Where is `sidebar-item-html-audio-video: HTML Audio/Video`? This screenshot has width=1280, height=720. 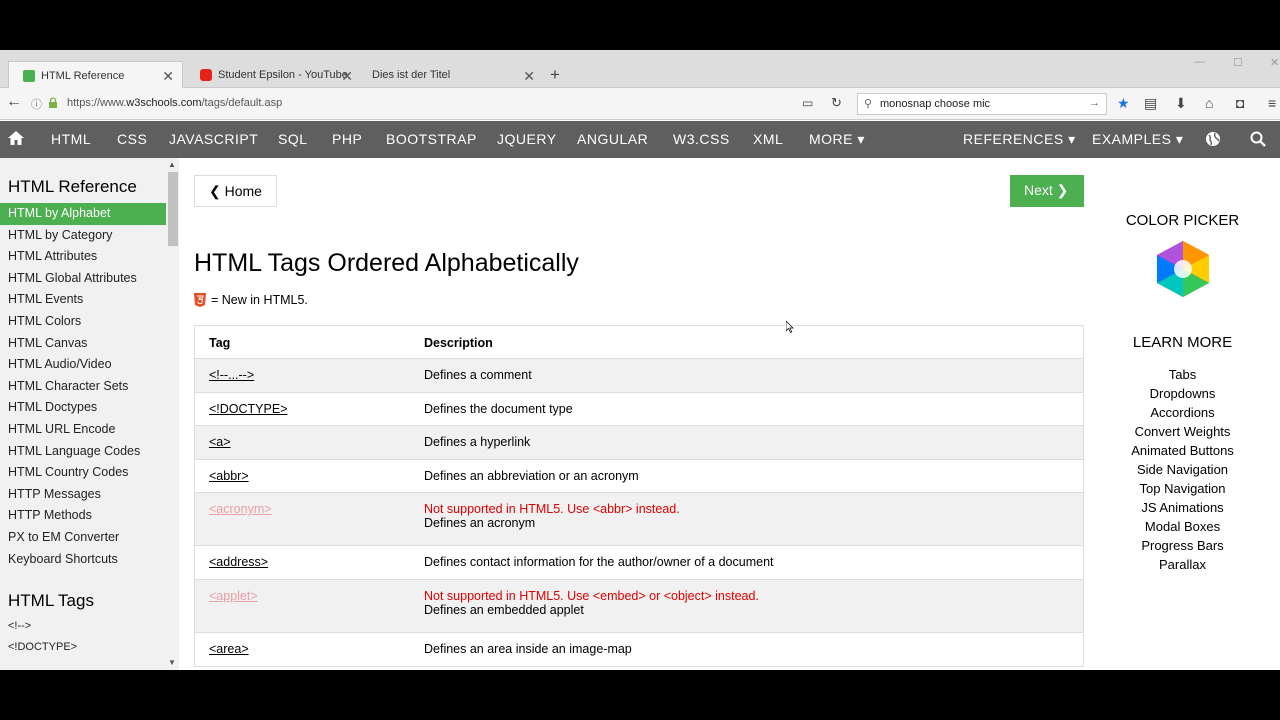
sidebar-item-html-audio-video: HTML Audio/Video is located at coordinates (83, 365).